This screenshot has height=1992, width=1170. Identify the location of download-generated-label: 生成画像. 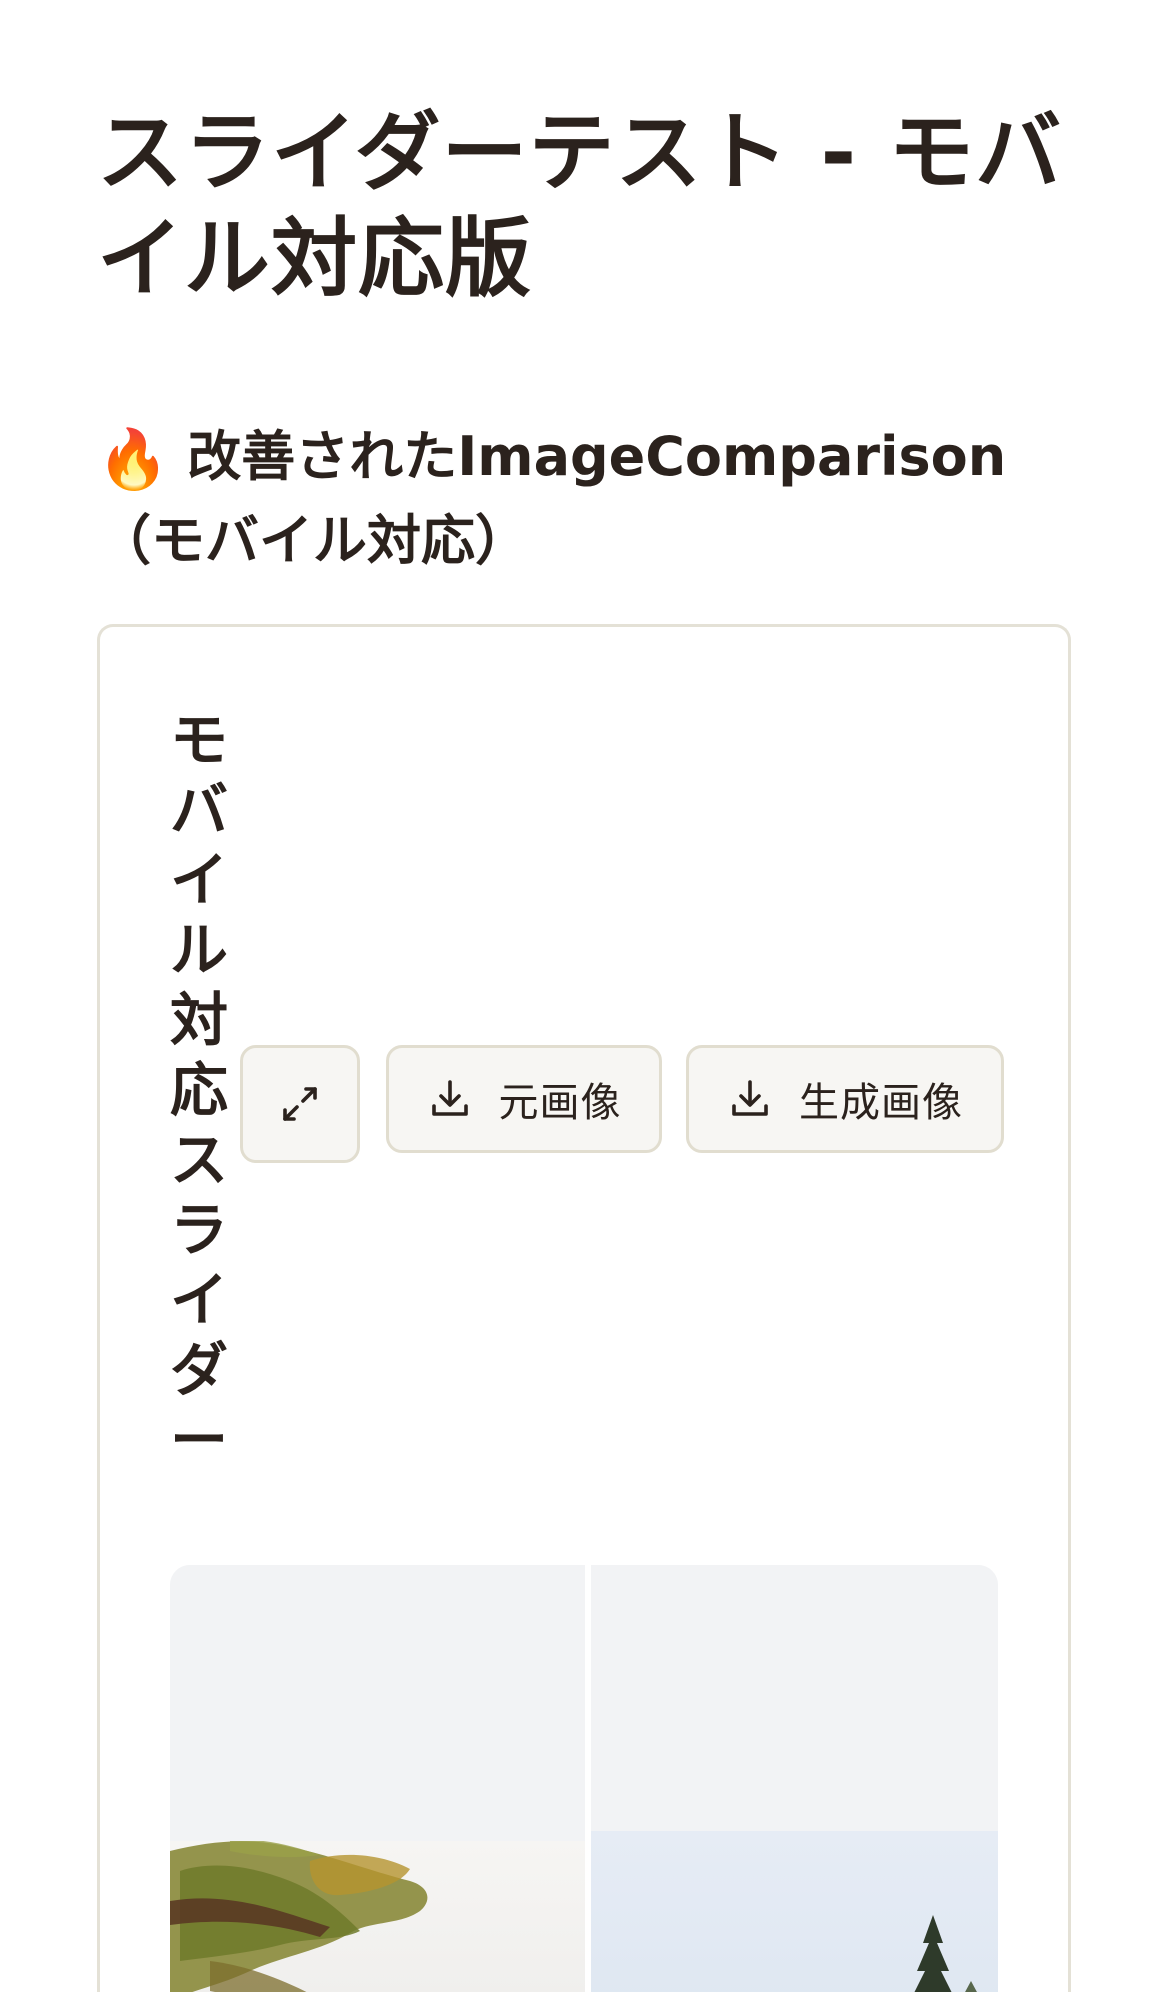
(881, 1103).